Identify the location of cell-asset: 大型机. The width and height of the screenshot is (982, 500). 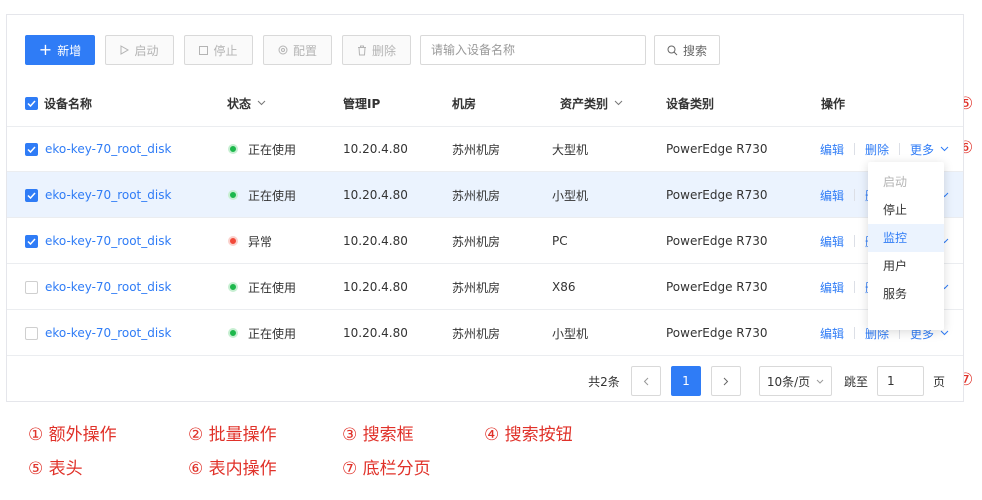
(570, 149).